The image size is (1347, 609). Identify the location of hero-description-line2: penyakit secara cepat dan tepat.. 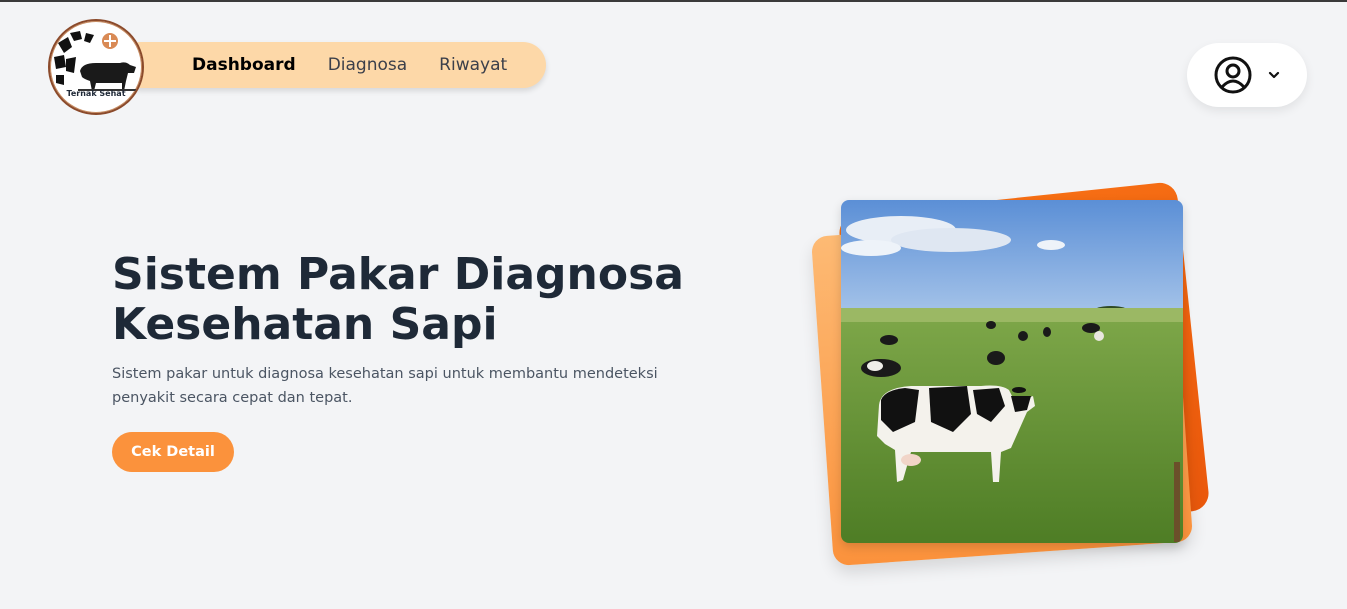
(232, 398).